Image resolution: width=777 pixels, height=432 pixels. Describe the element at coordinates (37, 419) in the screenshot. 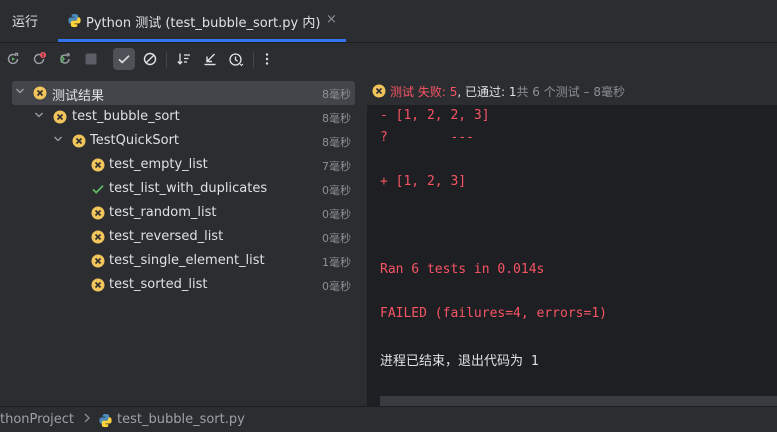

I see `breadcrumb-project: thonProject` at that location.